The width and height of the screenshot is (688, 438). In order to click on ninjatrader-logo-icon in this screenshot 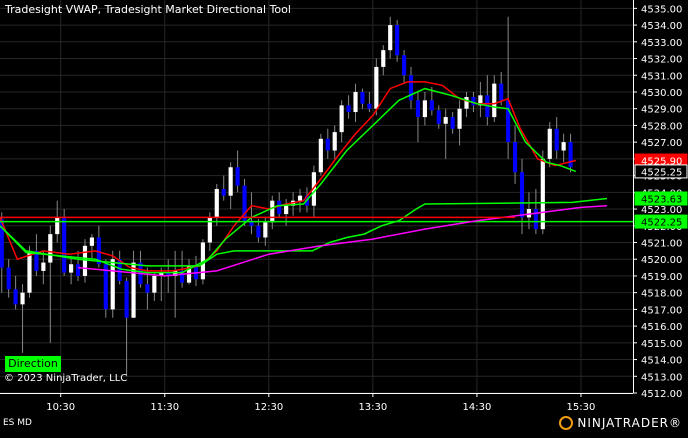, I will do `click(566, 423)`.